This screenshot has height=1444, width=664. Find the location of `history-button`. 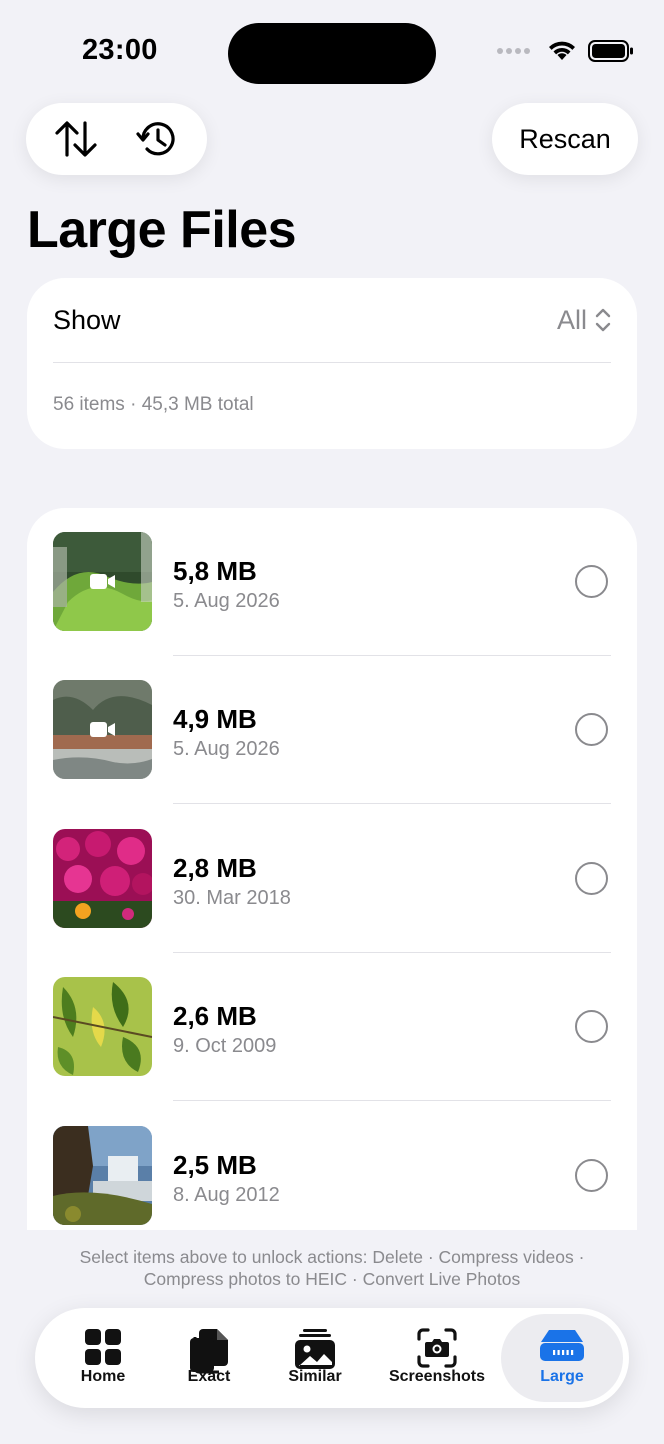

history-button is located at coordinates (157, 139).